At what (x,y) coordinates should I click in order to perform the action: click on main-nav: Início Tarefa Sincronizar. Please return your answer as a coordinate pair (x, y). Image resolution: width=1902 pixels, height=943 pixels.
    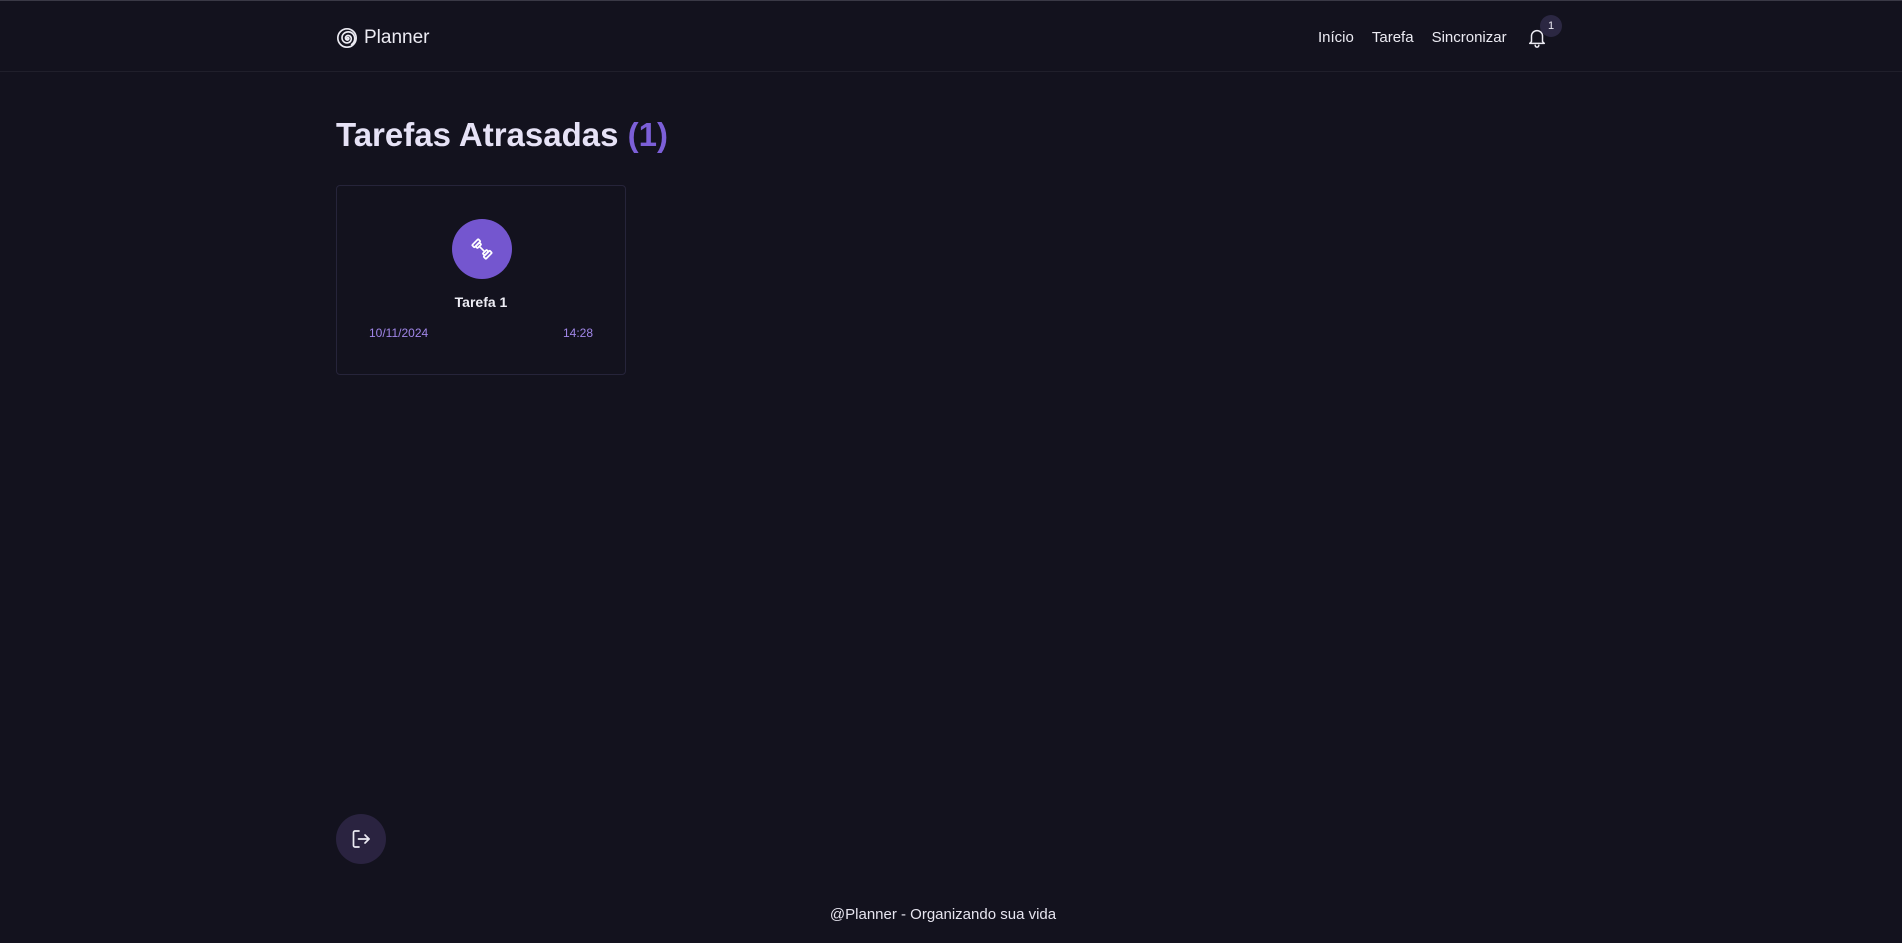
    Looking at the image, I should click on (1421, 37).